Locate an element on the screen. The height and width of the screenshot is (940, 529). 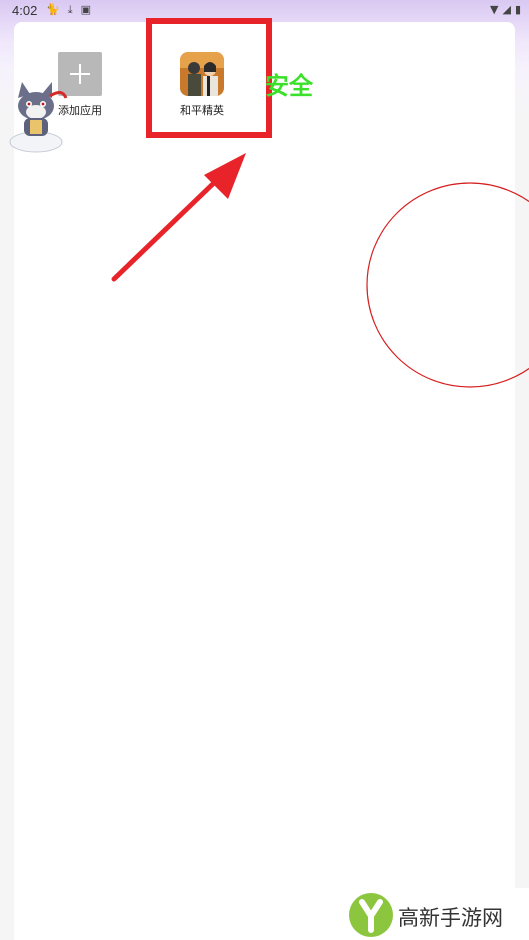
battery-icon: ▮ is located at coordinates (517, 9).